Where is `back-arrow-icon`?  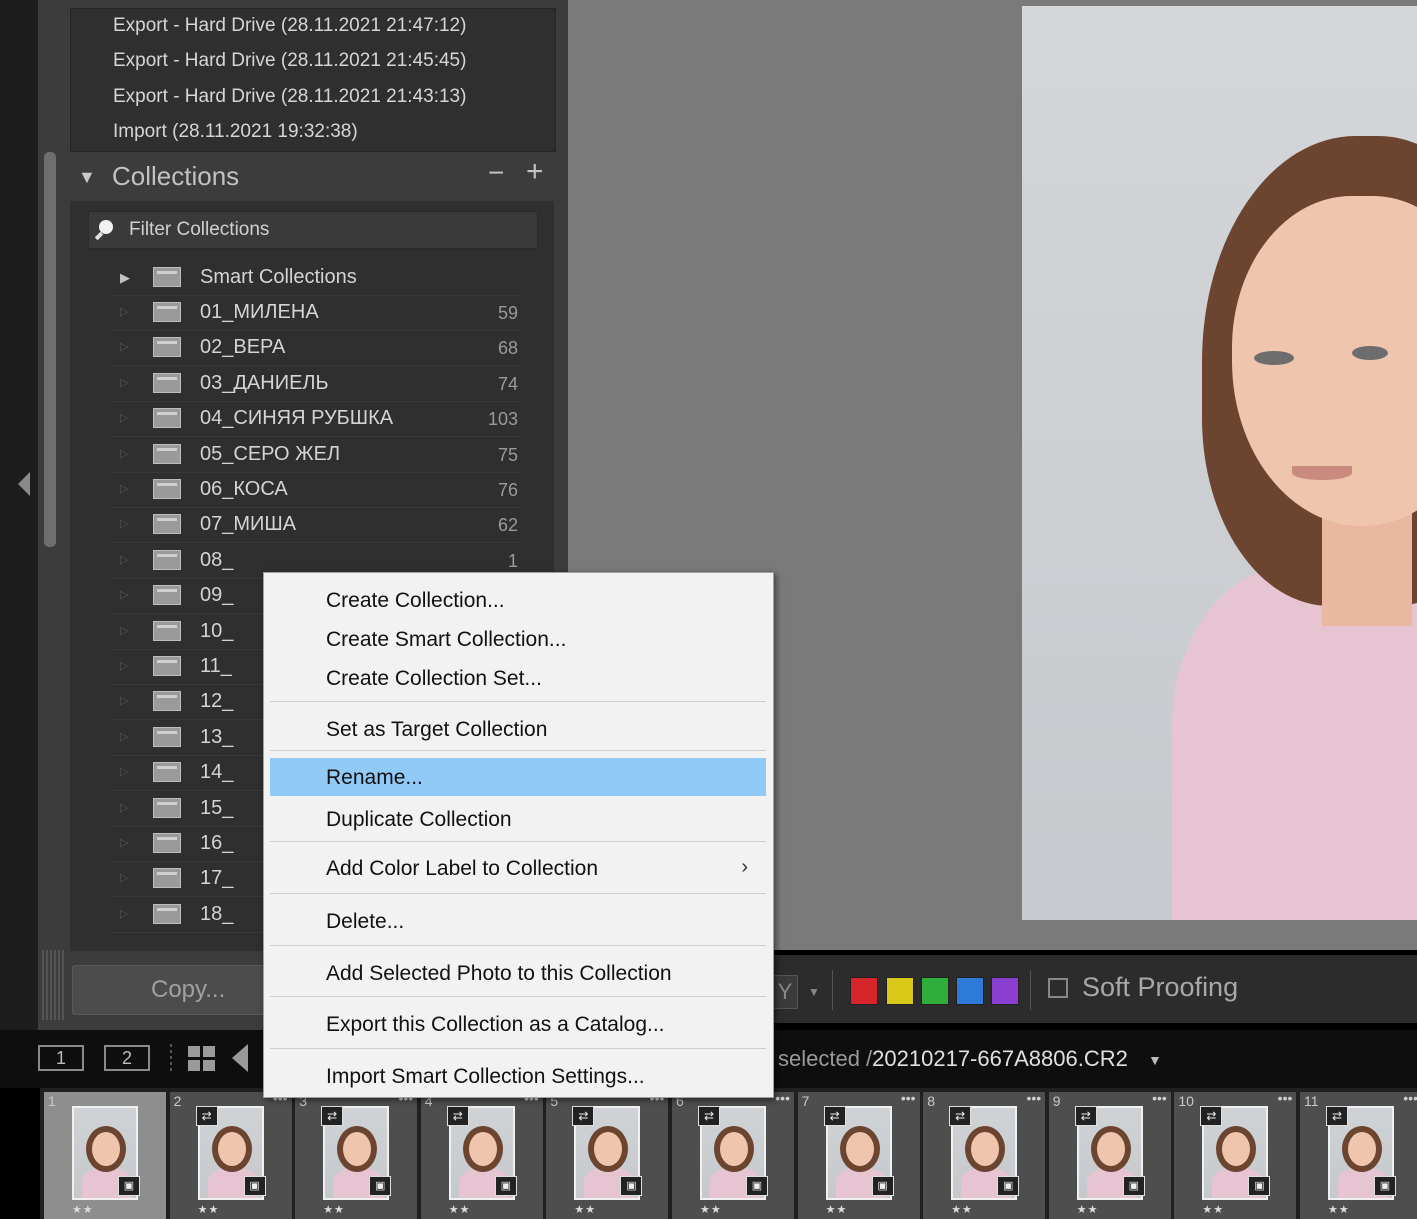
back-arrow-icon is located at coordinates (240, 1058).